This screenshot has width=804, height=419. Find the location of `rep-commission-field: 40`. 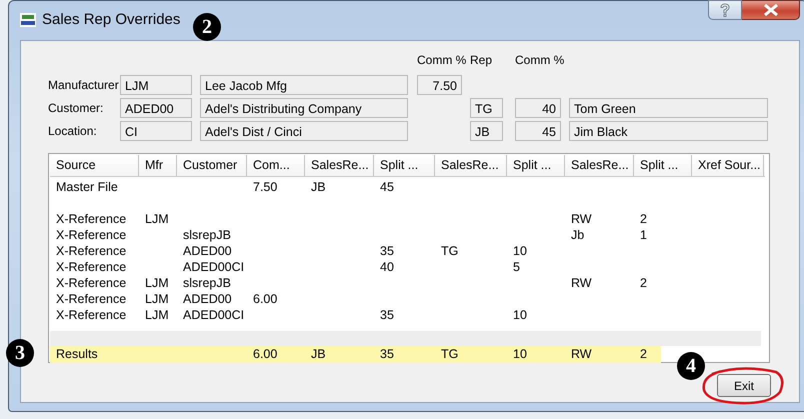

rep-commission-field: 40 is located at coordinates (538, 108).